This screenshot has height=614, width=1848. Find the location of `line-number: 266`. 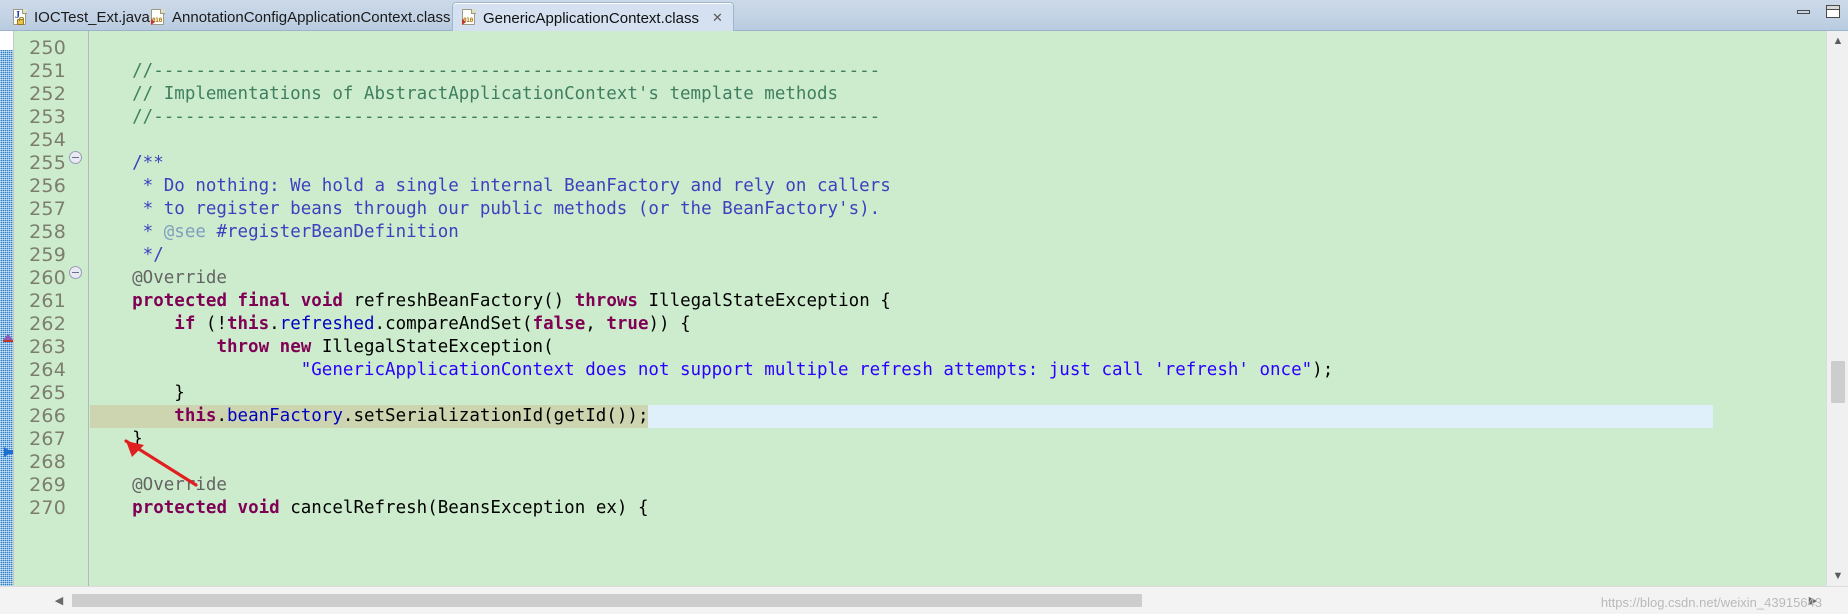

line-number: 266 is located at coordinates (47, 416).